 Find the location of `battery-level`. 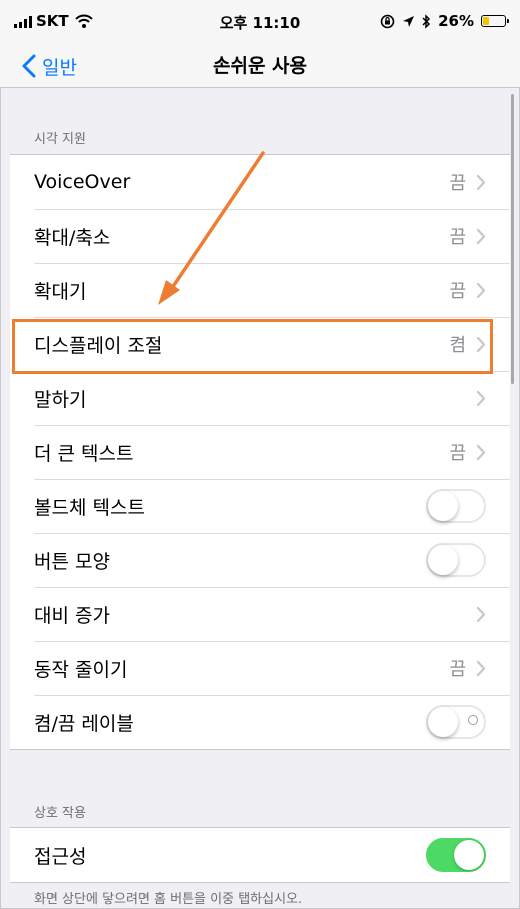

battery-level is located at coordinates (486, 21).